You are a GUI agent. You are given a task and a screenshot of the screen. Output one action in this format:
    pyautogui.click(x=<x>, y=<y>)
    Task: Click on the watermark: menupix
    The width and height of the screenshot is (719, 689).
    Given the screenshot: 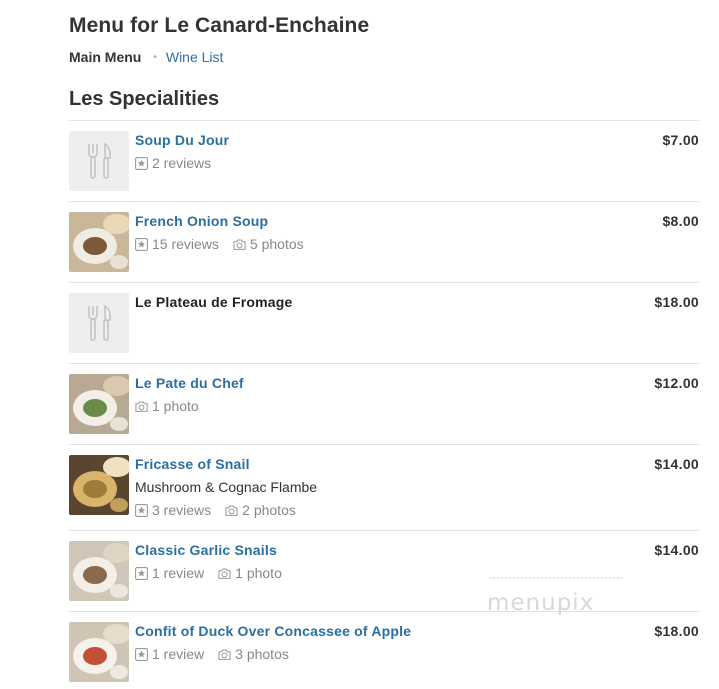 What is the action you would take?
    pyautogui.click(x=541, y=603)
    